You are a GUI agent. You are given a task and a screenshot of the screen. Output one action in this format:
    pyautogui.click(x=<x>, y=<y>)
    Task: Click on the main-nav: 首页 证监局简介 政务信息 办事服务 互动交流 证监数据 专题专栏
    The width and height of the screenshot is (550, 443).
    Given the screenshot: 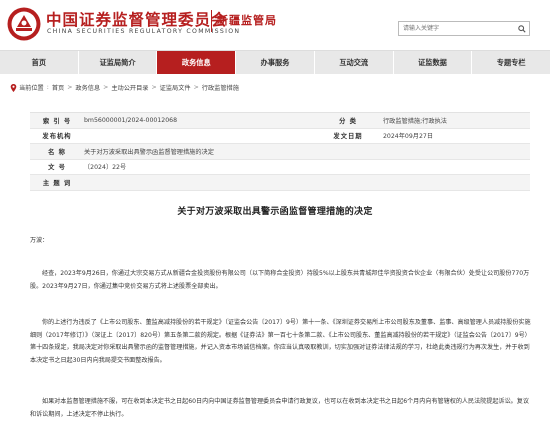 What is the action you would take?
    pyautogui.click(x=275, y=62)
    